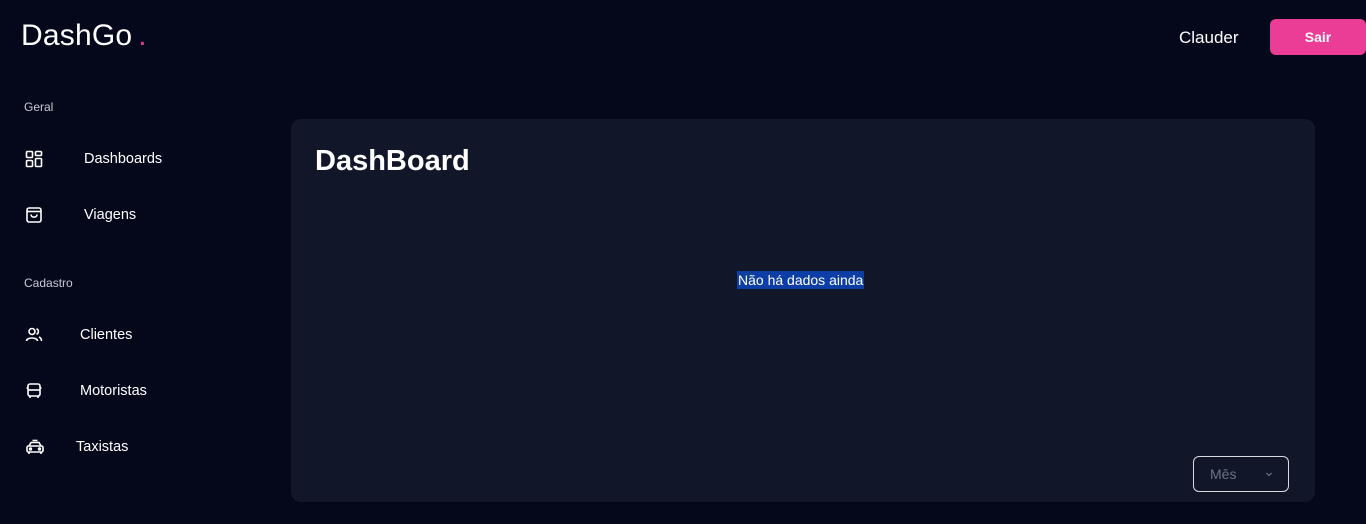 The height and width of the screenshot is (524, 1366). What do you see at coordinates (52, 391) in the screenshot?
I see `bus-icon` at bounding box center [52, 391].